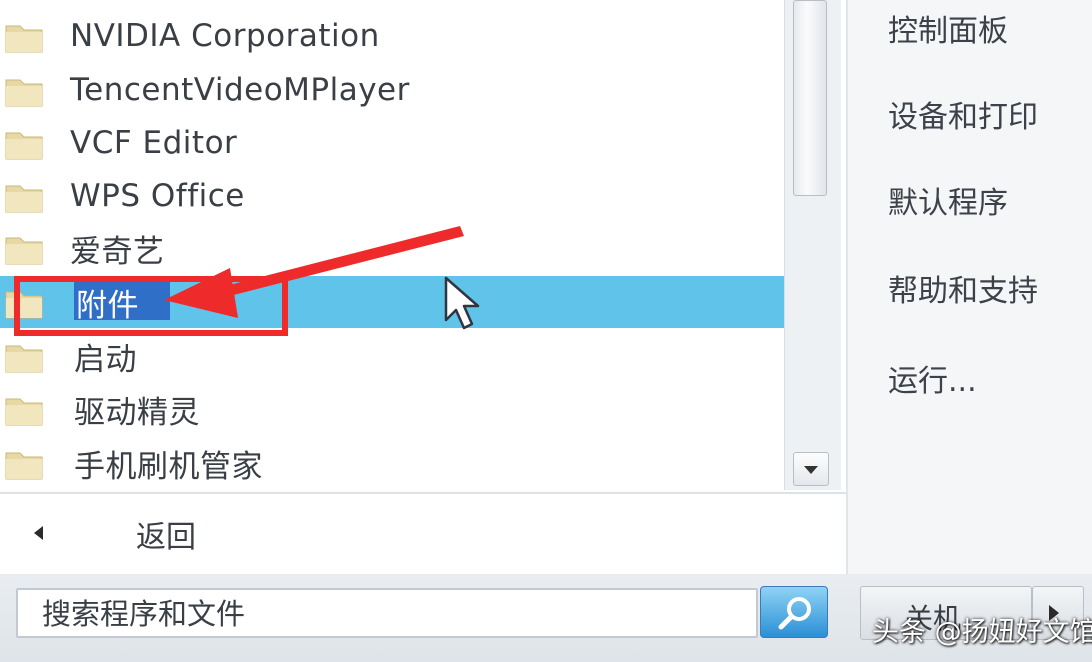 The height and width of the screenshot is (662, 1092). What do you see at coordinates (392, 248) in the screenshot?
I see `program-item-iqiyi: 爱奇艺` at bounding box center [392, 248].